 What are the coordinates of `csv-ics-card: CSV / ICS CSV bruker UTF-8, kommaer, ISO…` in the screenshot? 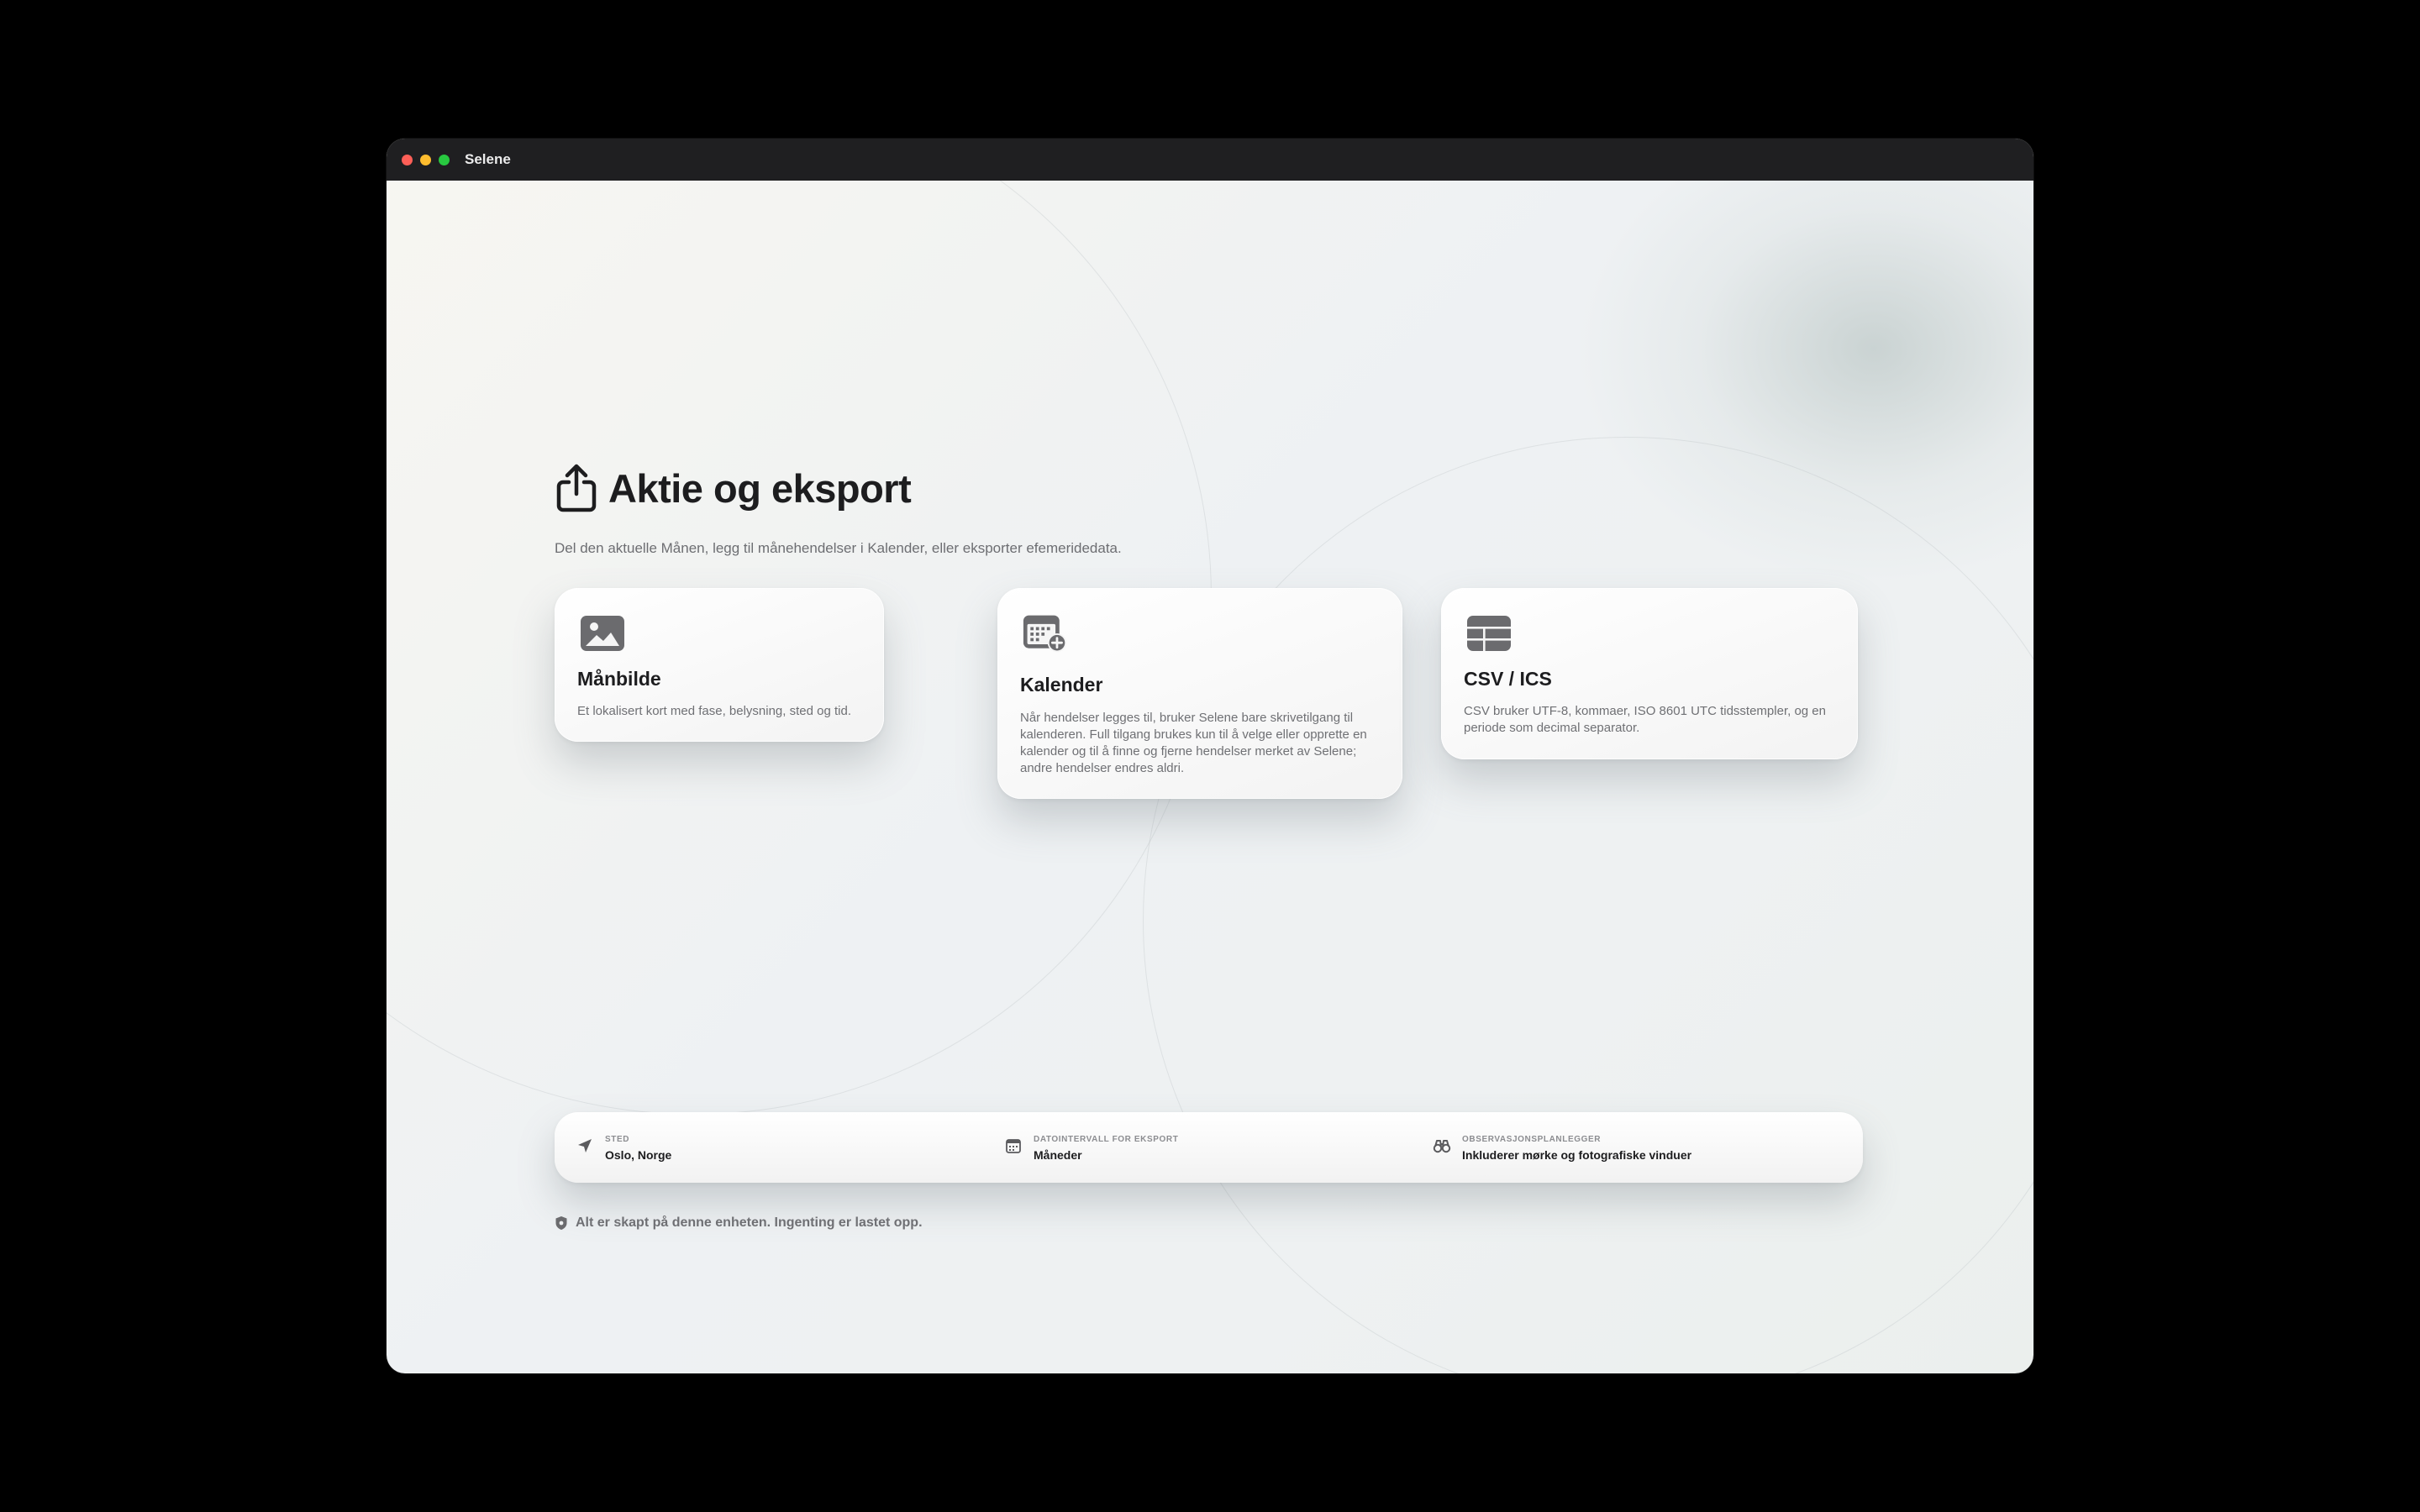 It's located at (1650, 673).